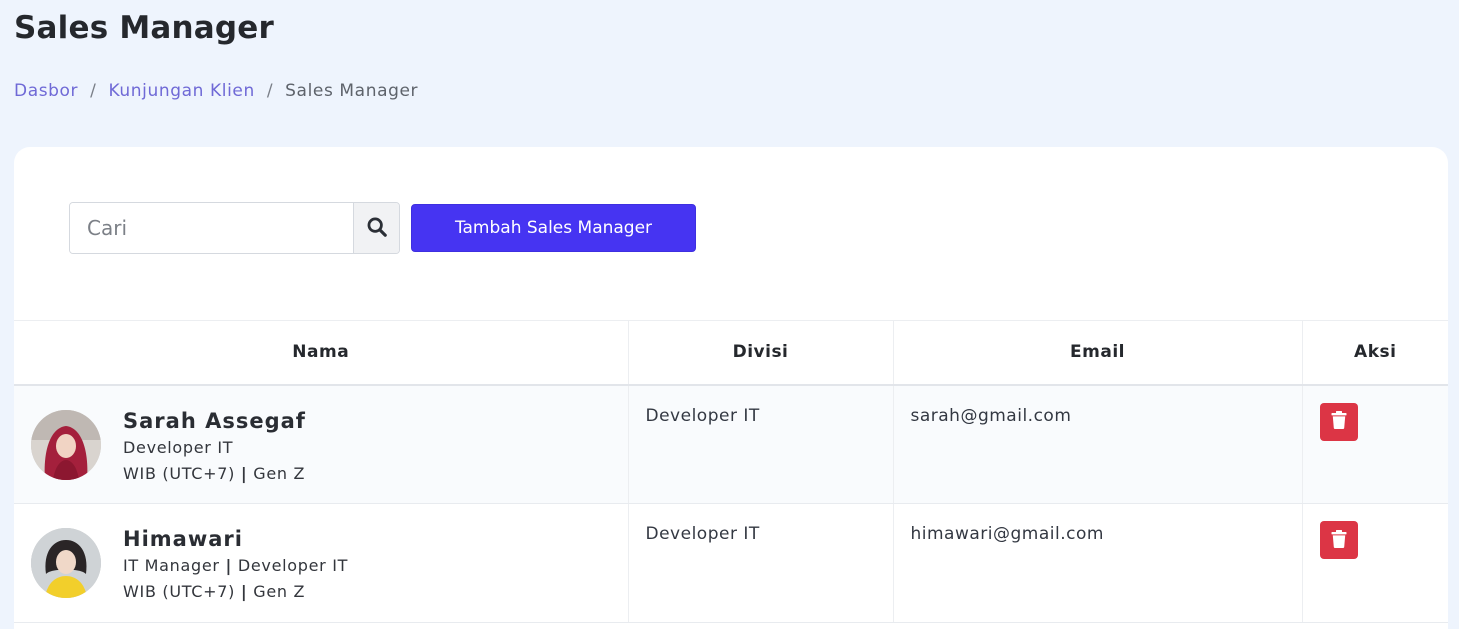  Describe the element at coordinates (181, 91) in the screenshot. I see `breadcrumb-item-kunjungan-klien: Kunjungan Klien` at that location.